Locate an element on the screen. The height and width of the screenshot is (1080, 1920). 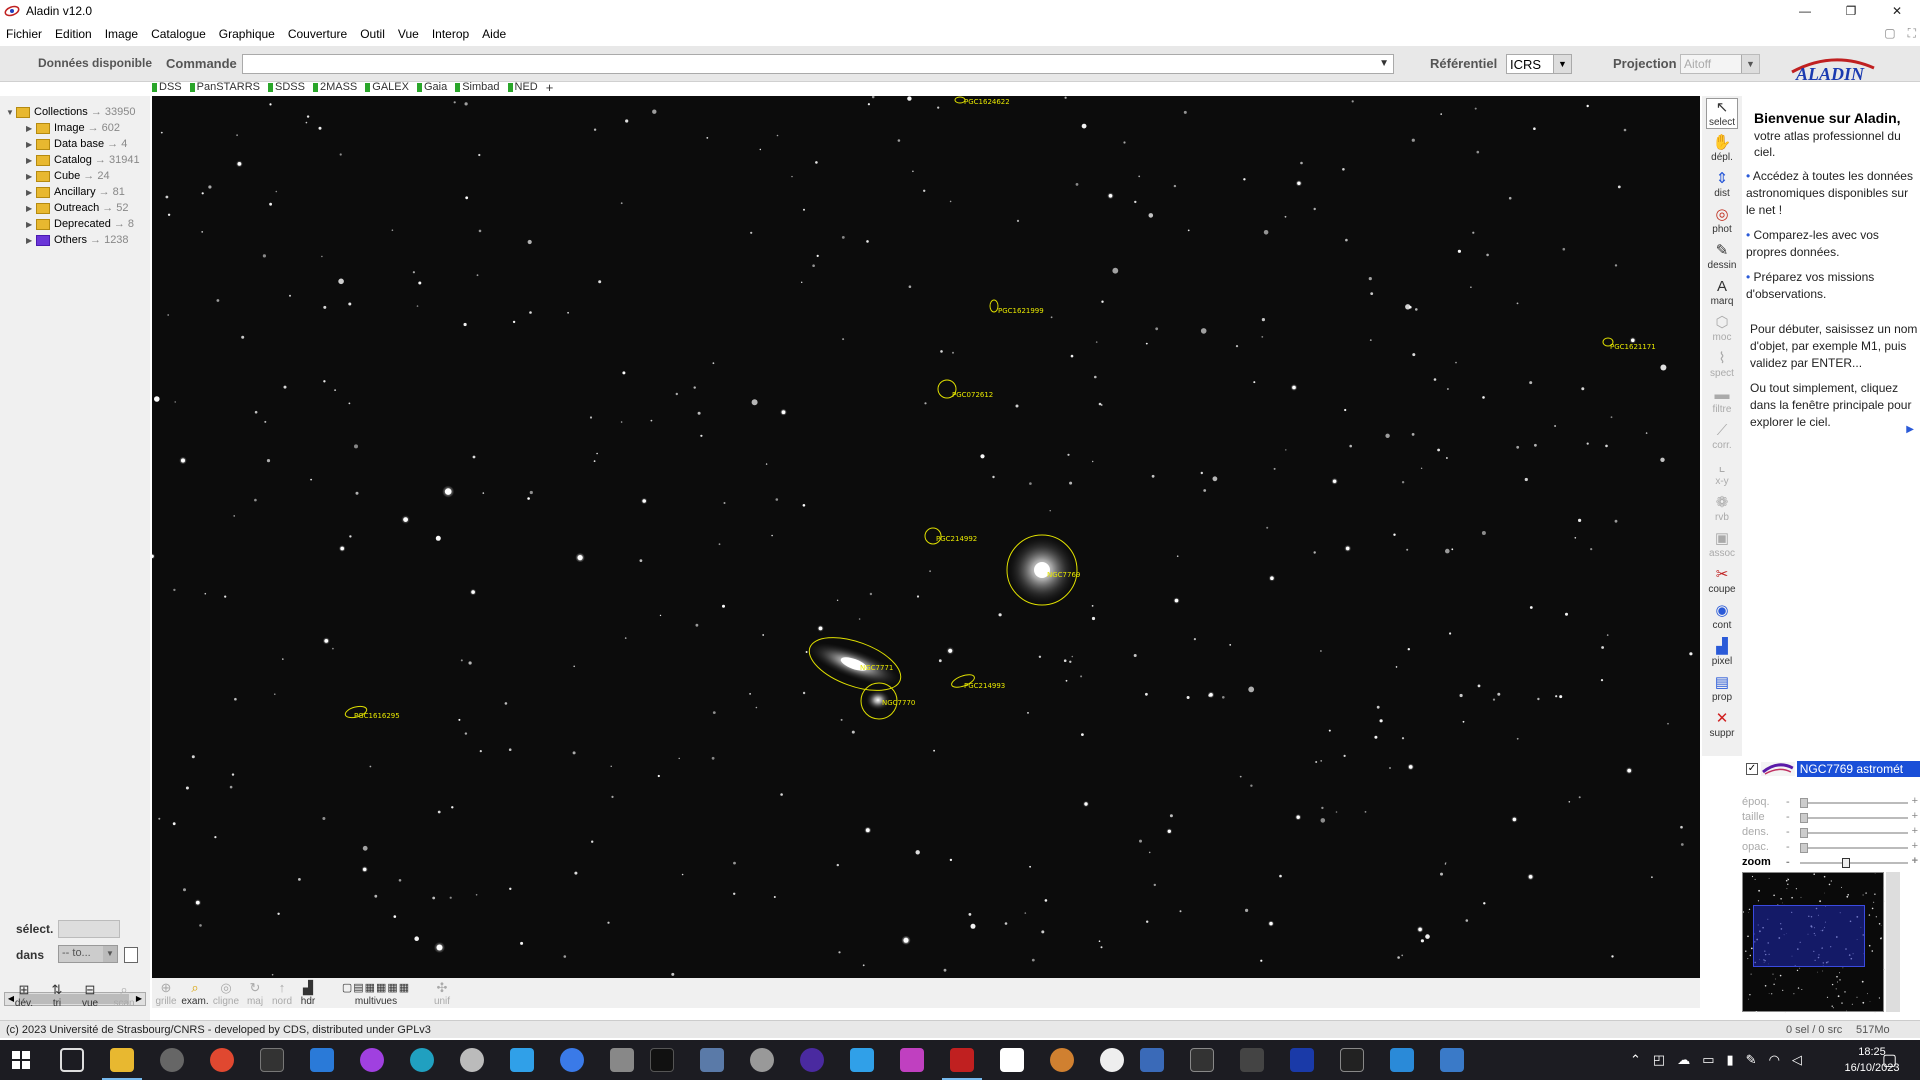
menu-couverture: Couverture is located at coordinates (318, 34).